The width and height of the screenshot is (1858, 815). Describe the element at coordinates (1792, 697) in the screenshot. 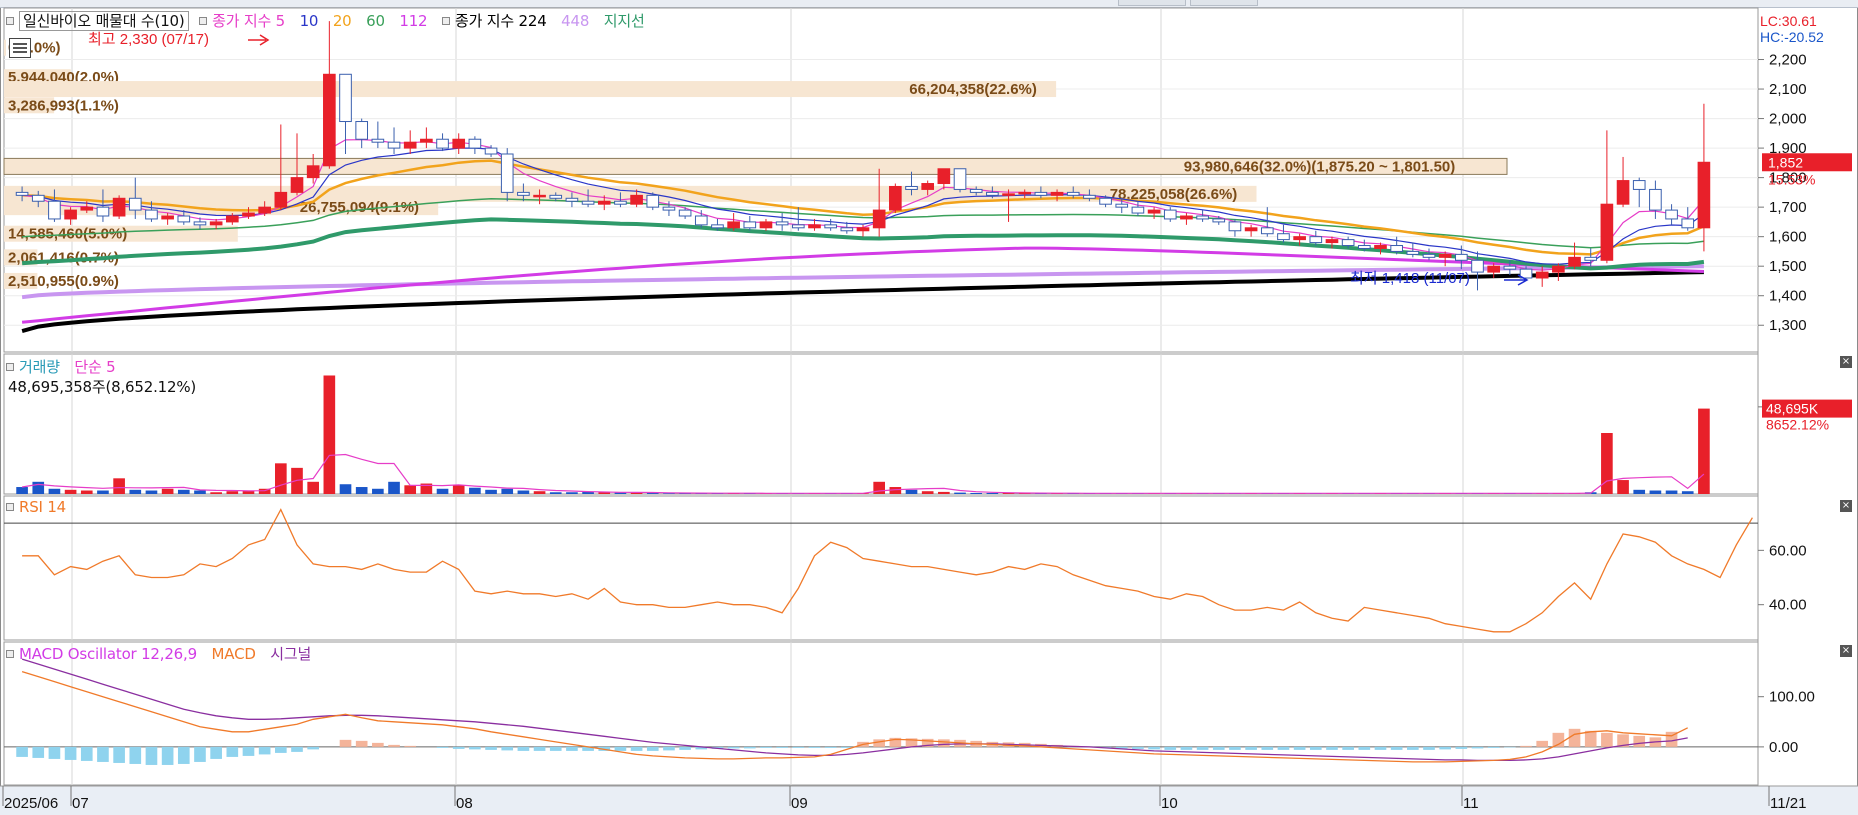

I see `macd-y-label: 100.00` at that location.